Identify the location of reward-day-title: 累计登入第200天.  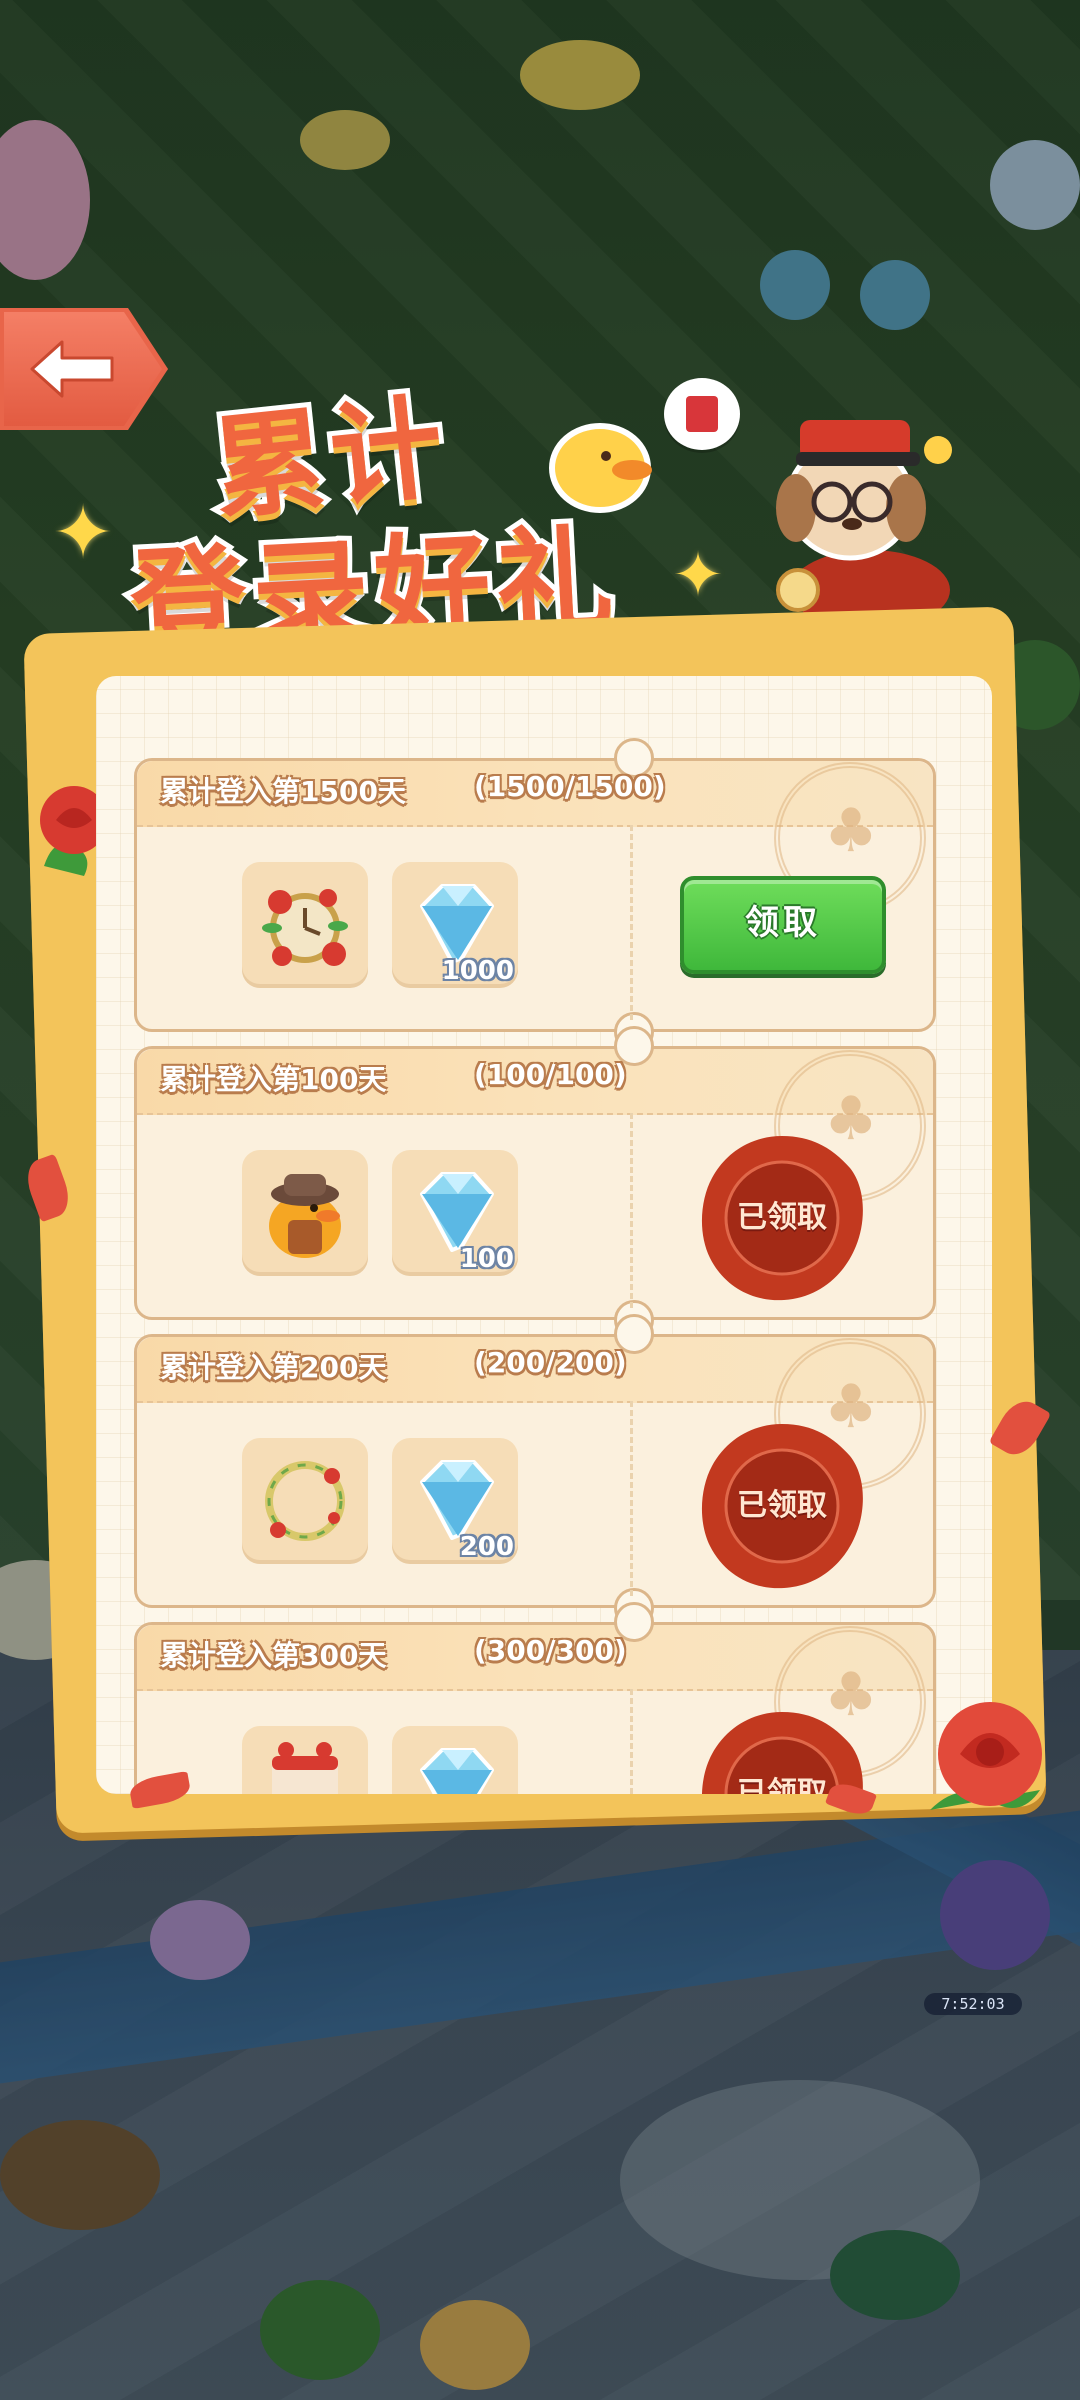
(273, 1367).